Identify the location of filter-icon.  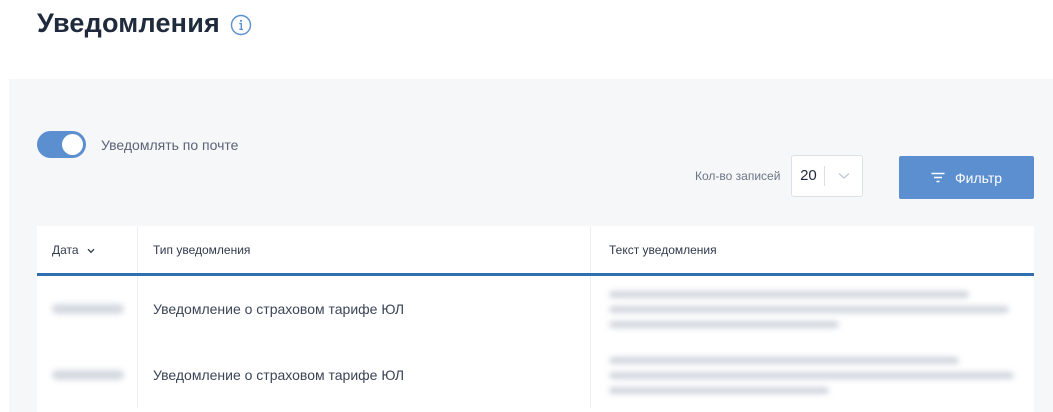
(938, 178).